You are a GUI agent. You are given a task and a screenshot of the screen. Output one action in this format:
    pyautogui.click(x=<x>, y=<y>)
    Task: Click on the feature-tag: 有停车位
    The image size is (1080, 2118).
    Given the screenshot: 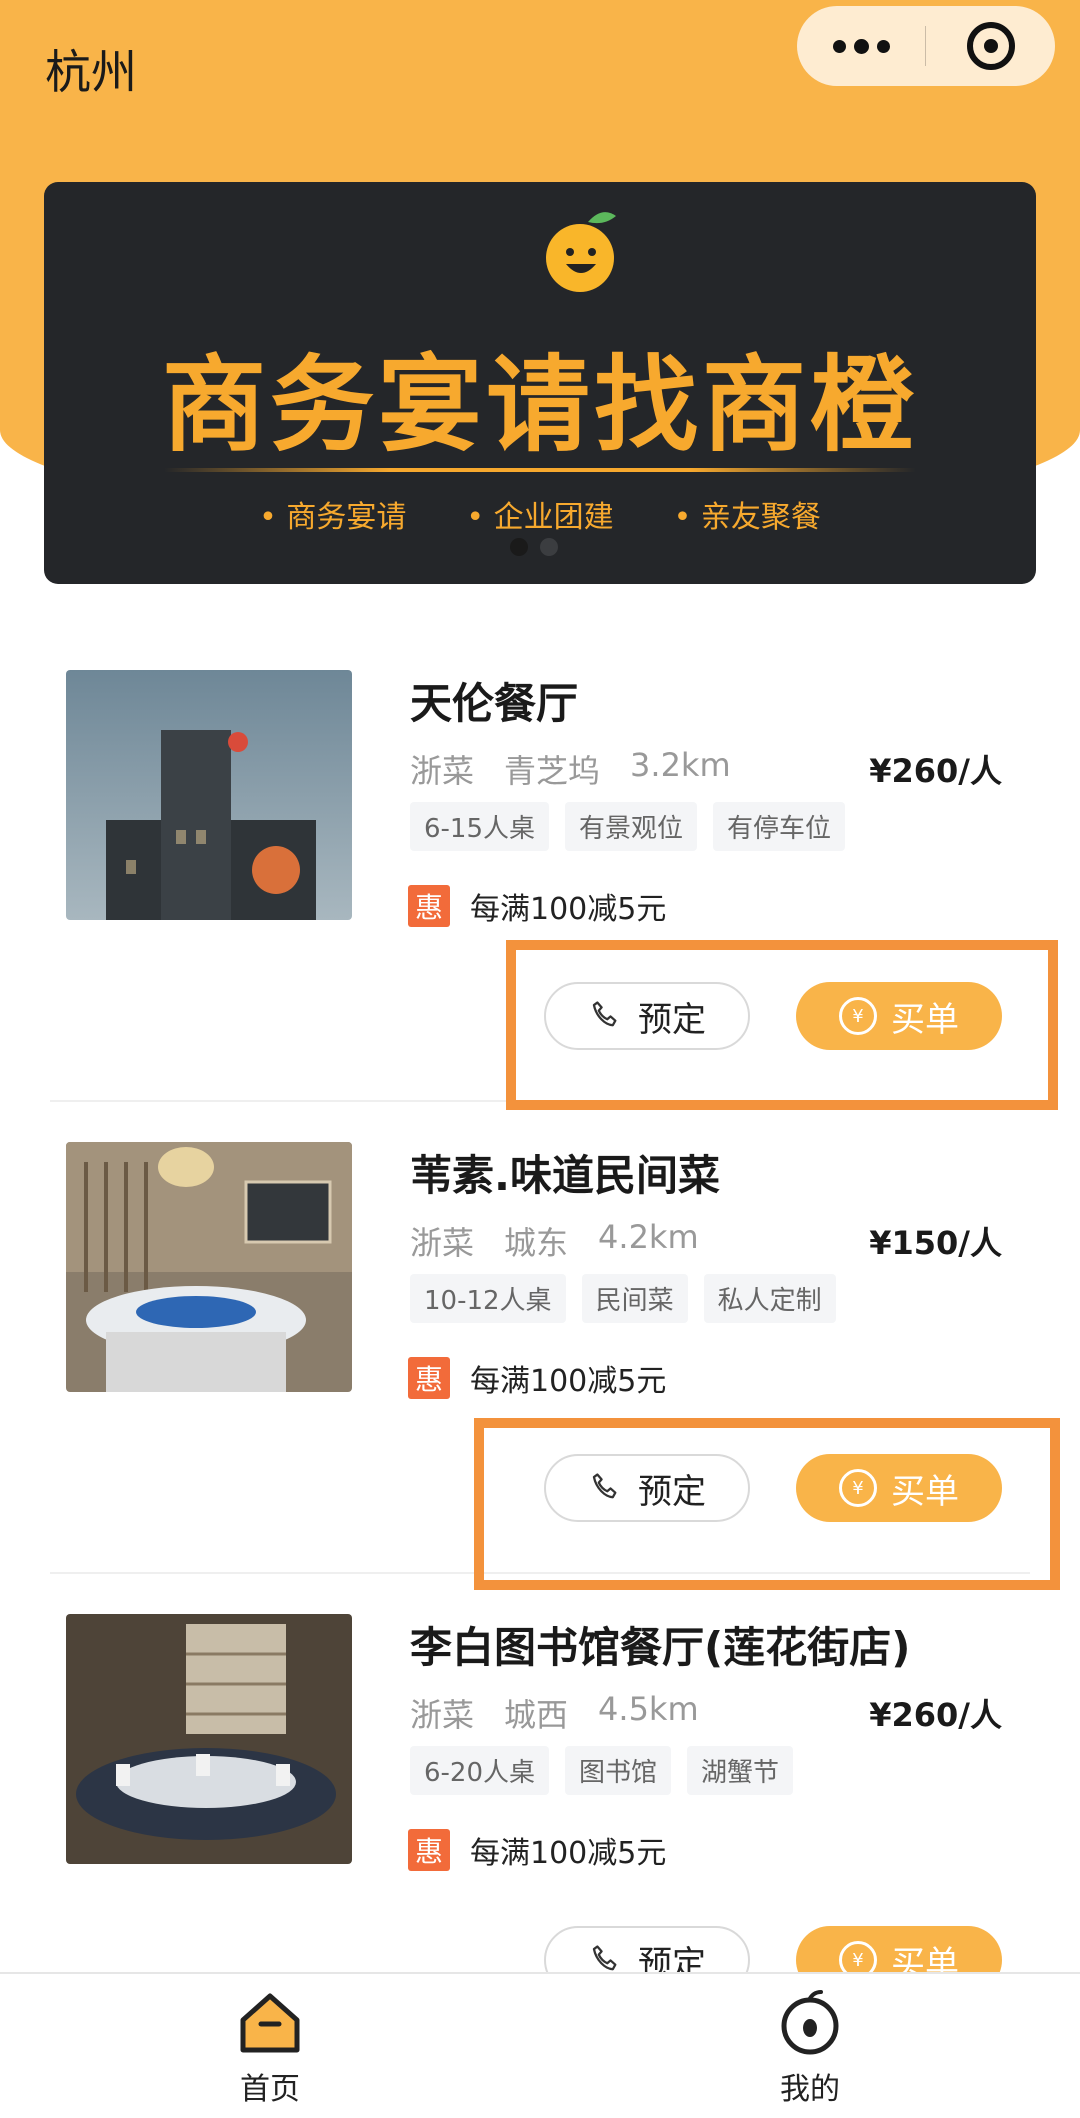 What is the action you would take?
    pyautogui.click(x=779, y=826)
    